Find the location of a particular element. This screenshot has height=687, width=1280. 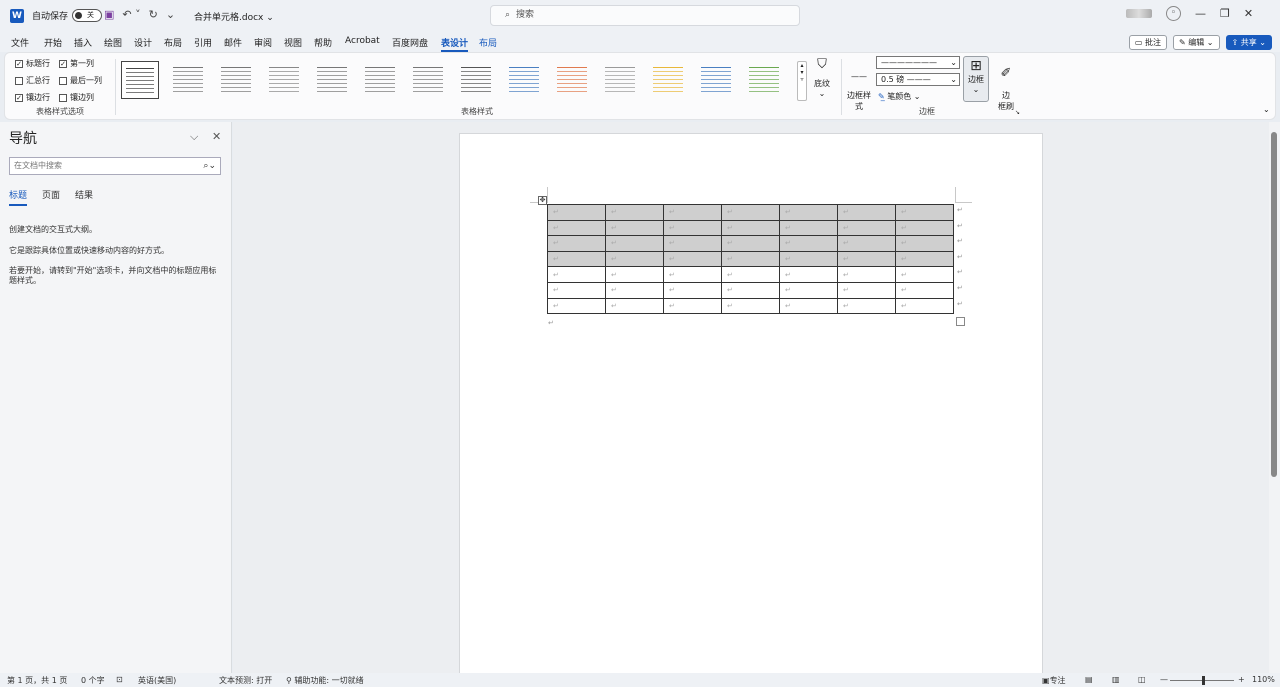

word-count: 0 个字 is located at coordinates (93, 680).